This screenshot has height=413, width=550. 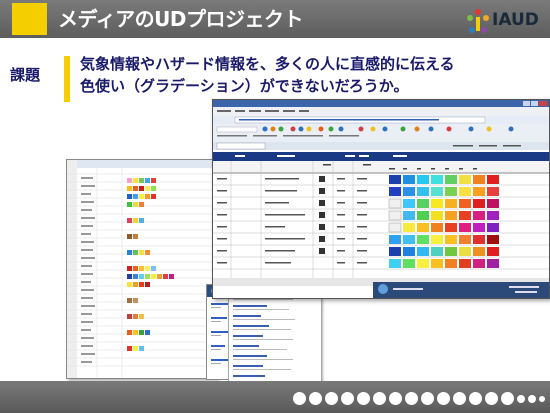 I want to click on iaud-logo-icon, so click(x=478, y=21).